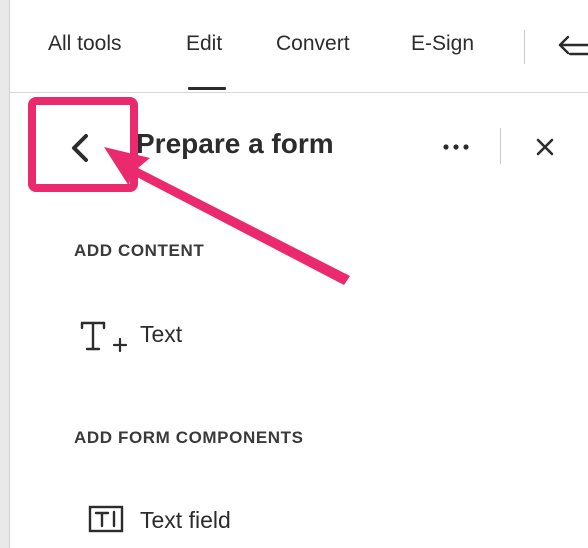 The image size is (588, 548). Describe the element at coordinates (313, 44) in the screenshot. I see `tab-convert: Convert` at that location.